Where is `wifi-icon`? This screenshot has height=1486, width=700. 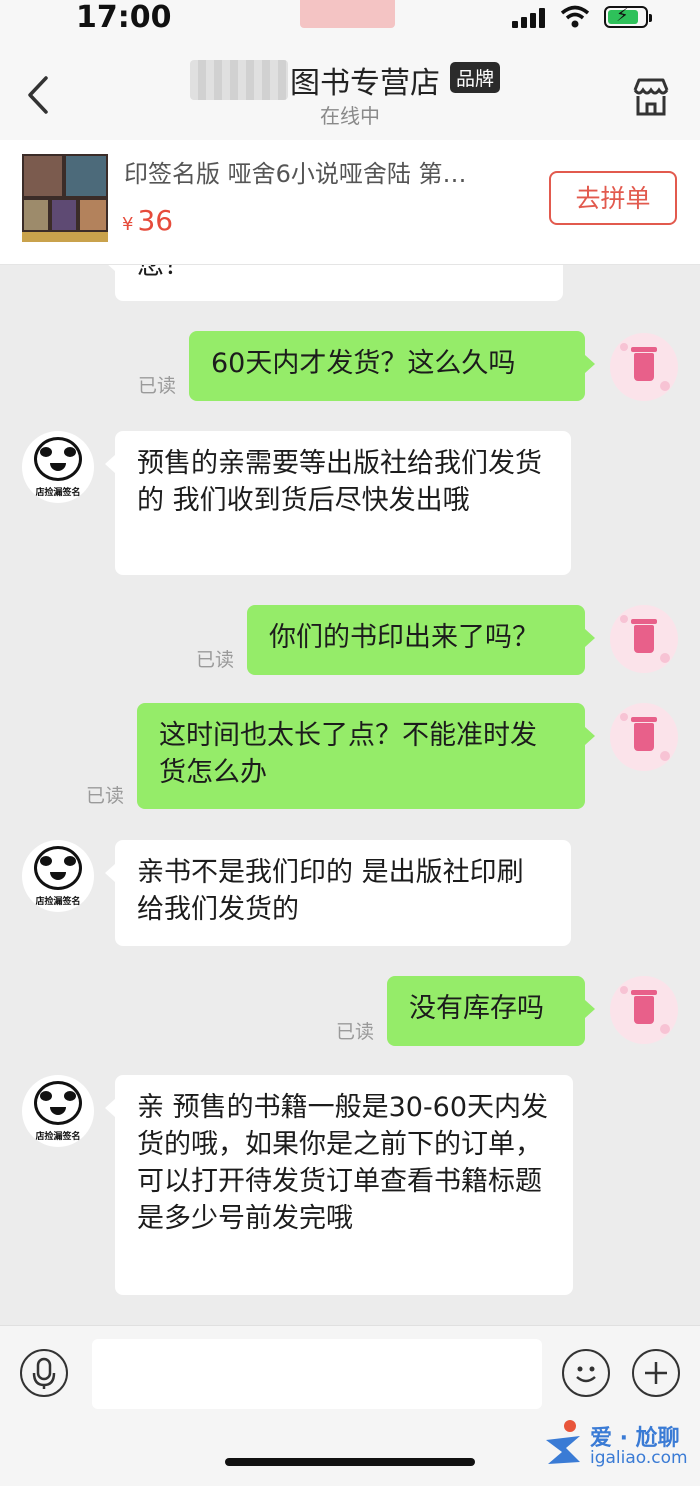
wifi-icon is located at coordinates (575, 16).